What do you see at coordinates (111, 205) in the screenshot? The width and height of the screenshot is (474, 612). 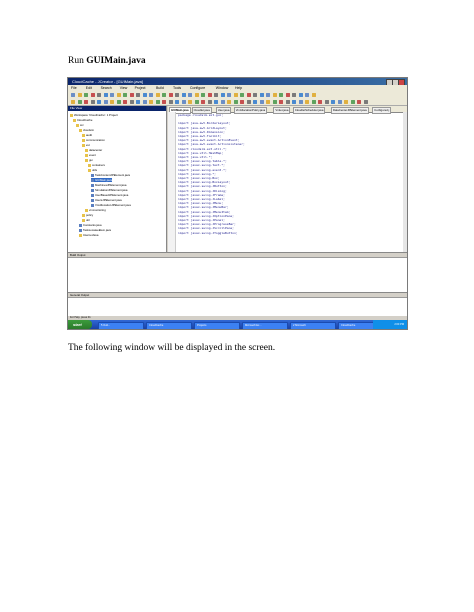 I see `tree-item: VmAllocationJPElement.java` at bounding box center [111, 205].